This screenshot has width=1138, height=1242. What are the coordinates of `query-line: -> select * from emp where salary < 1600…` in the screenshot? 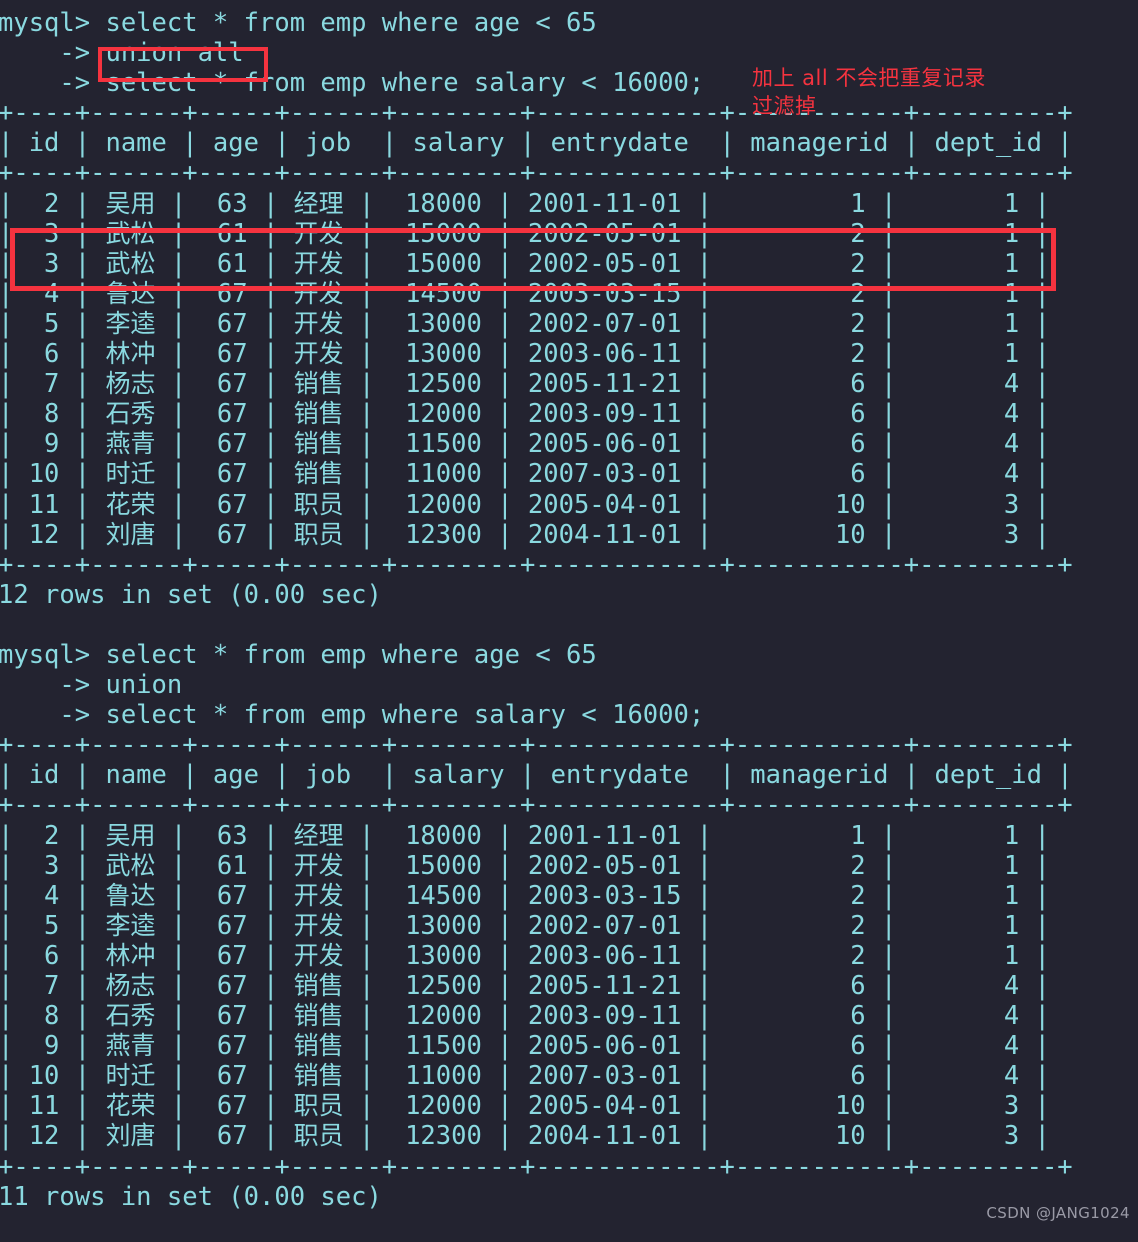 It's located at (352, 715).